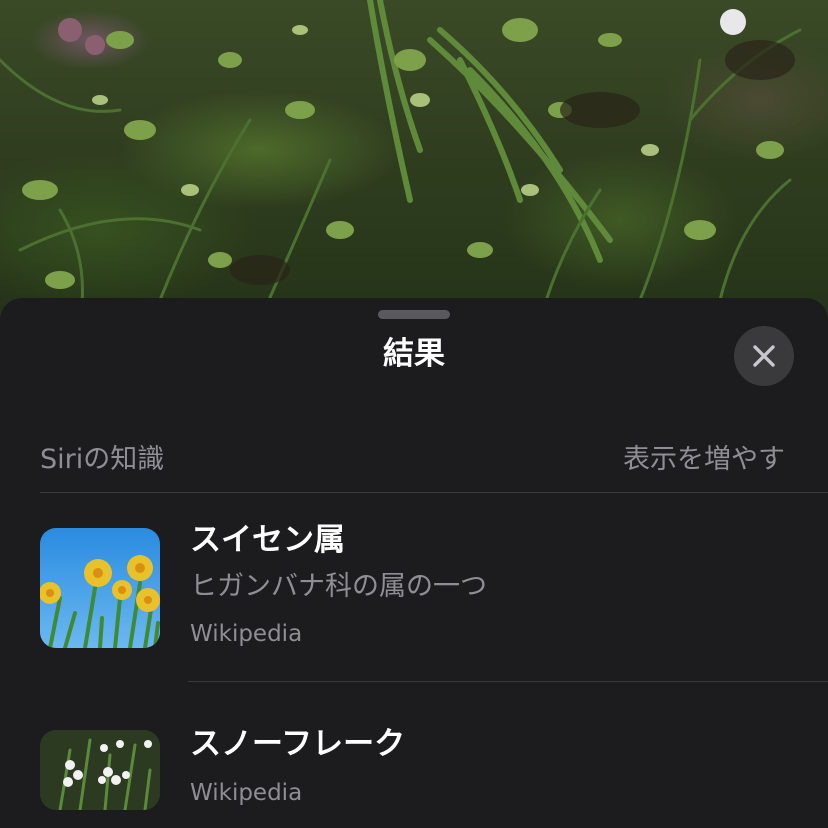 The width and height of the screenshot is (828, 828). Describe the element at coordinates (414, 354) in the screenshot. I see `sheet-title: 結果` at that location.